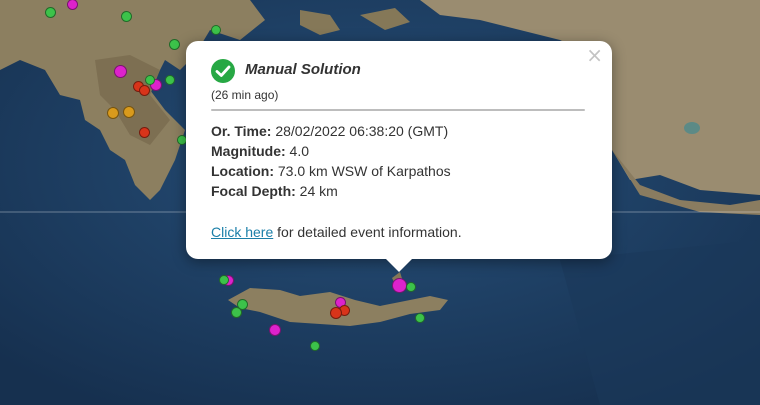 The image size is (760, 405). I want to click on field-label: Focal Depth:, so click(253, 191).